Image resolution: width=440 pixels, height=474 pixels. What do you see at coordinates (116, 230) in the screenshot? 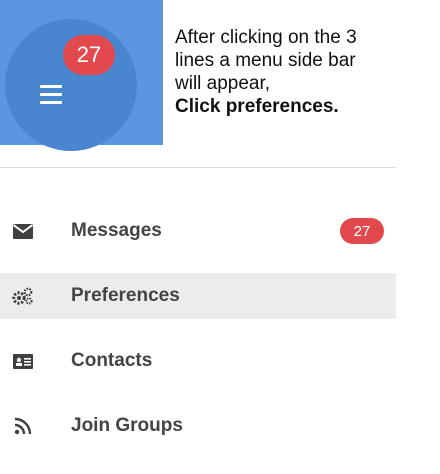
I see `sidebar-item-label: Messages` at bounding box center [116, 230].